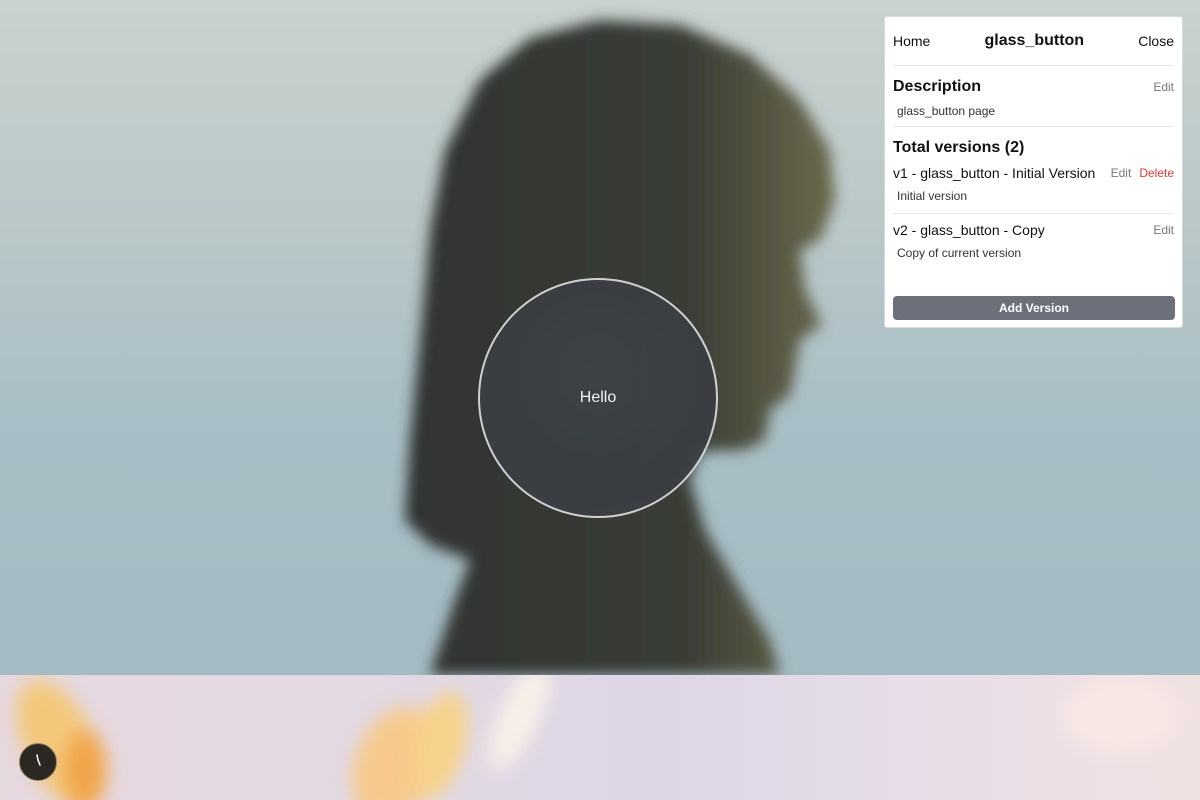 The image size is (1200, 800). I want to click on add-version-button: Add Version, so click(1034, 308).